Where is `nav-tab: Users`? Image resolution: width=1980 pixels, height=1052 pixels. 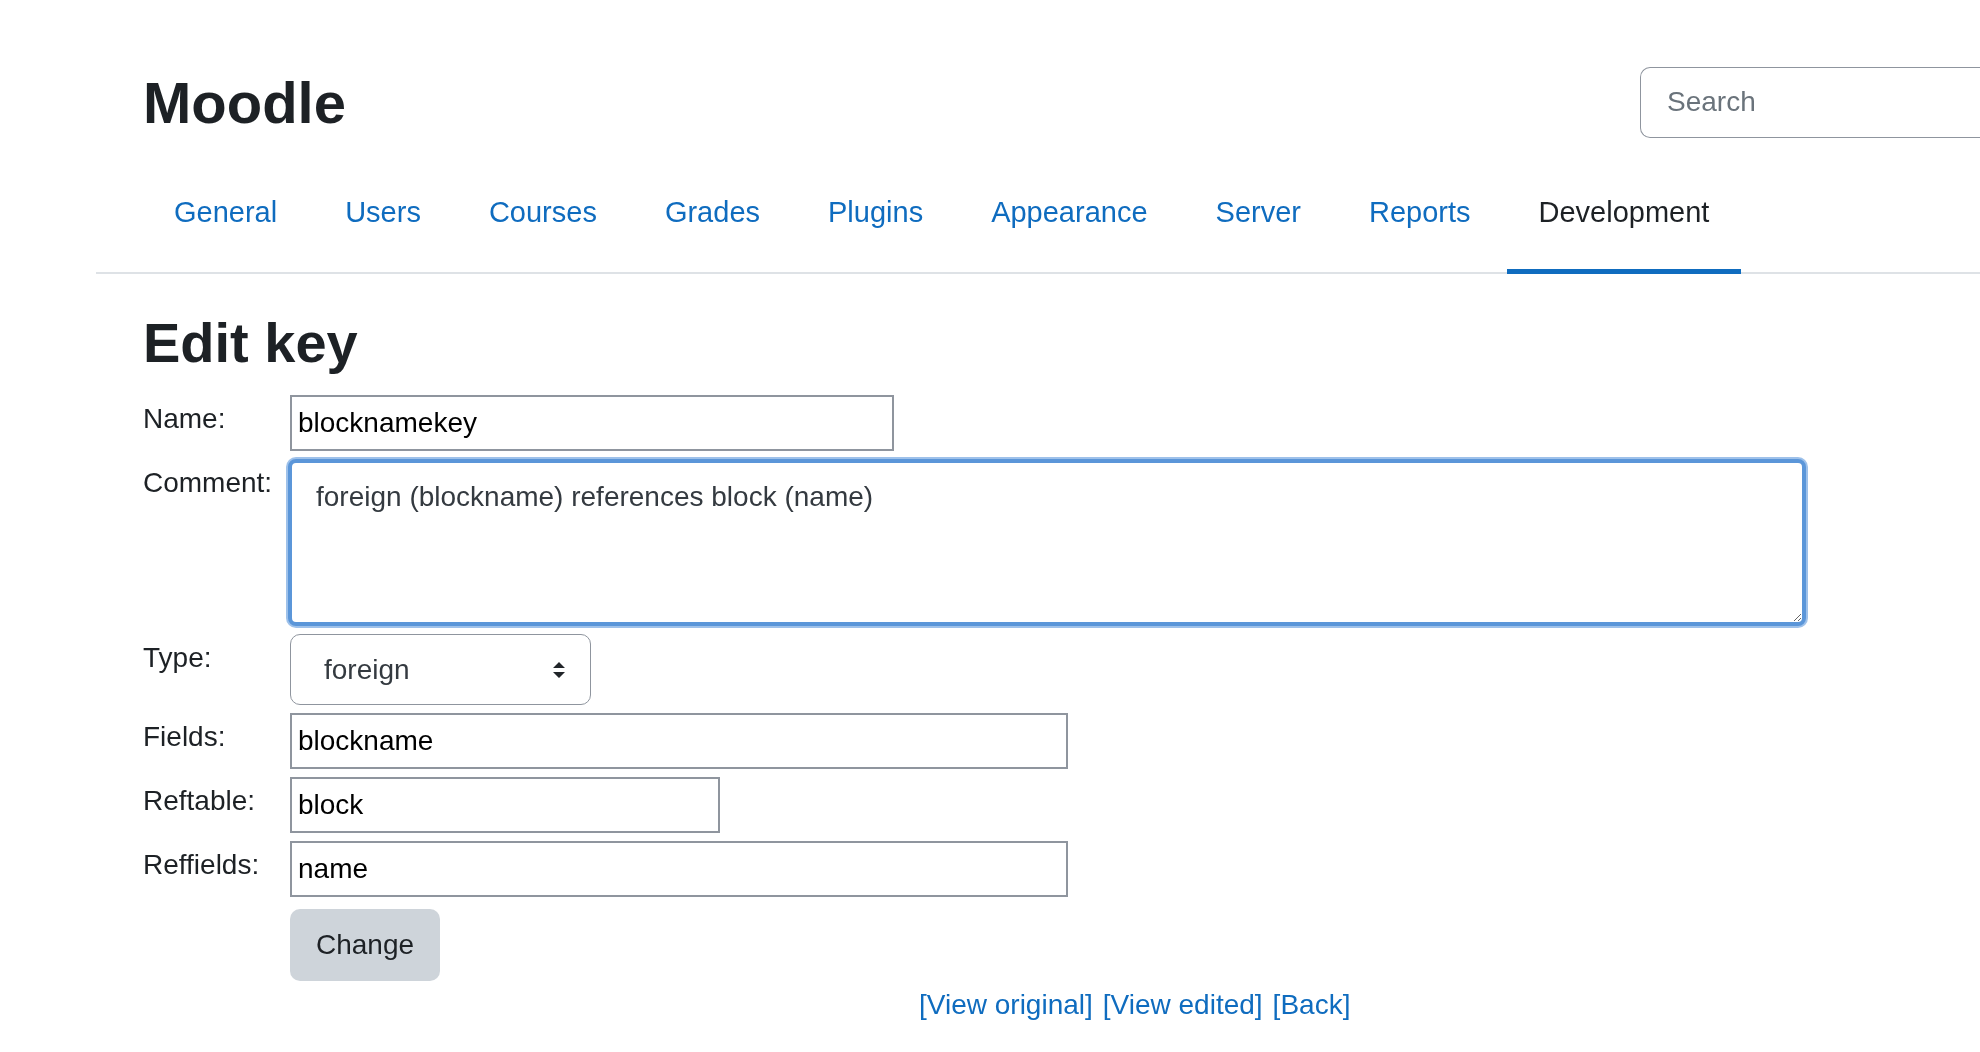
nav-tab: Users is located at coordinates (383, 224).